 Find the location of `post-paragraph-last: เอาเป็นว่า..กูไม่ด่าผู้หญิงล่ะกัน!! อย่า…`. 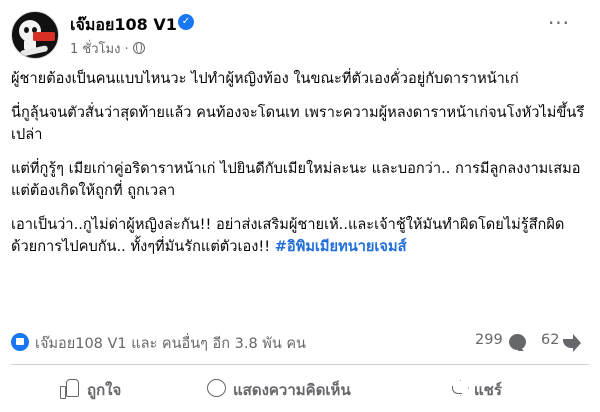

post-paragraph-last: เอาเป็นว่า..กูไม่ด่าผู้หญิงล่ะกัน!! อย่า… is located at coordinates (301, 236).